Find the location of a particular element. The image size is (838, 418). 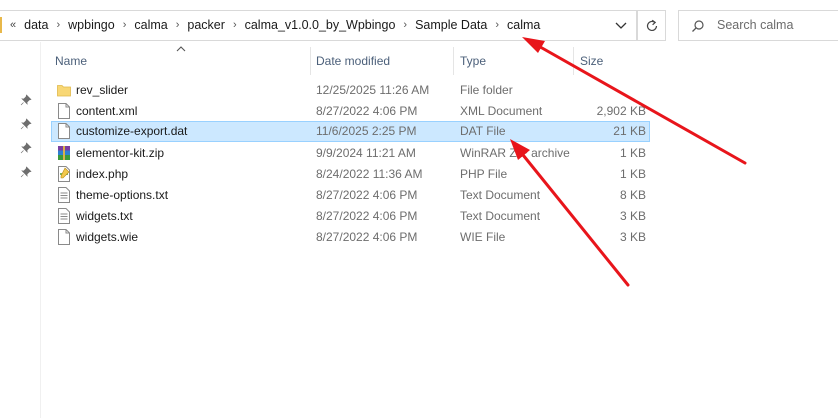

file-type: DAT File is located at coordinates (483, 131).